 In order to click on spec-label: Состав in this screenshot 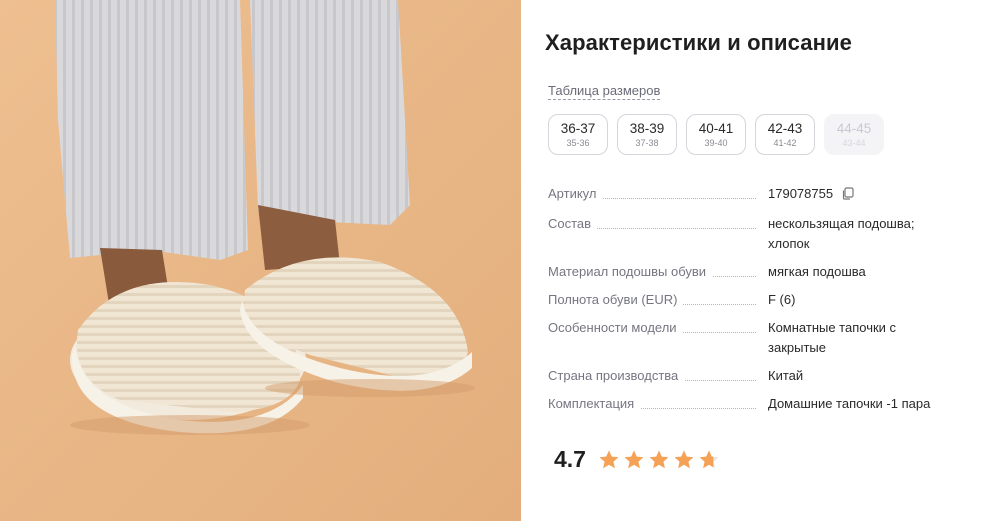, I will do `click(573, 224)`.